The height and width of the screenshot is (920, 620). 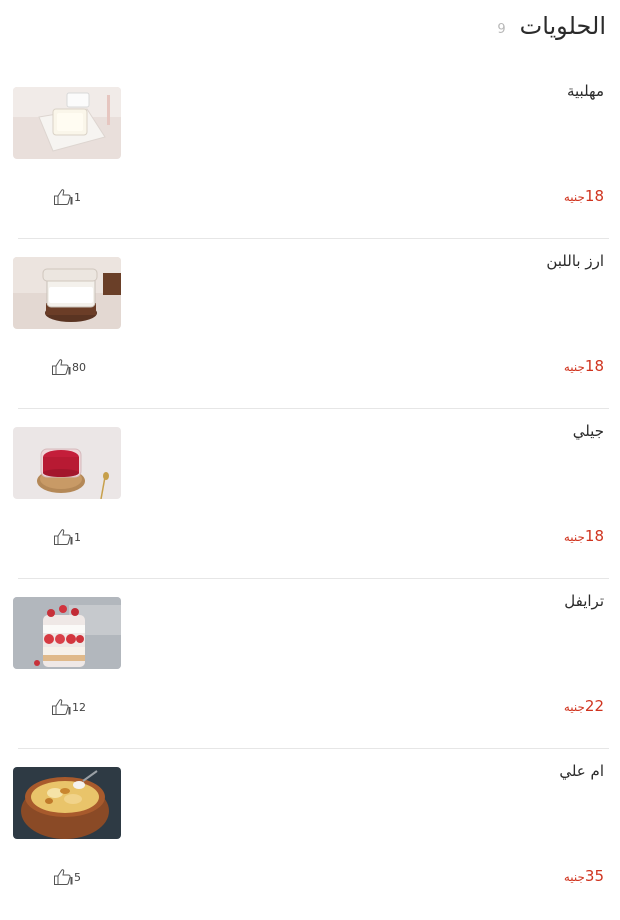 What do you see at coordinates (79, 707) in the screenshot?
I see `like-count: 12` at bounding box center [79, 707].